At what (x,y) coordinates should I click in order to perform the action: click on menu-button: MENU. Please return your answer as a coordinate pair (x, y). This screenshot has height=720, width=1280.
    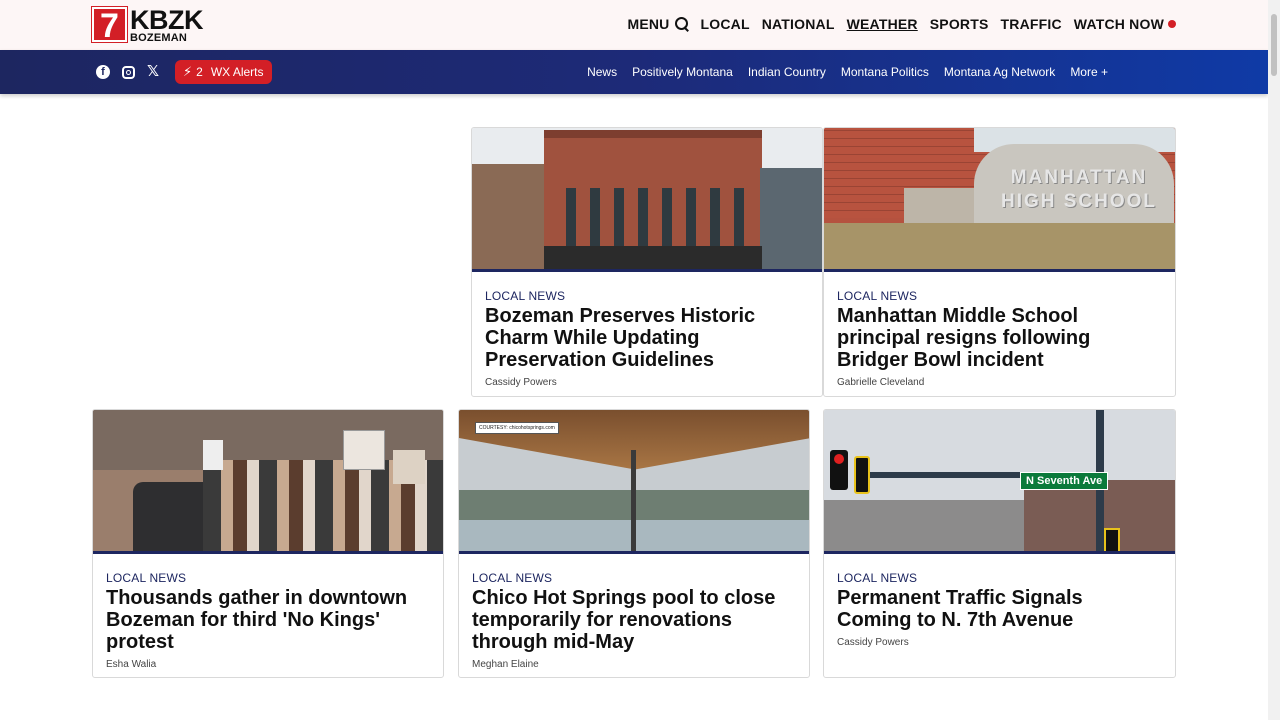
    Looking at the image, I should click on (657, 24).